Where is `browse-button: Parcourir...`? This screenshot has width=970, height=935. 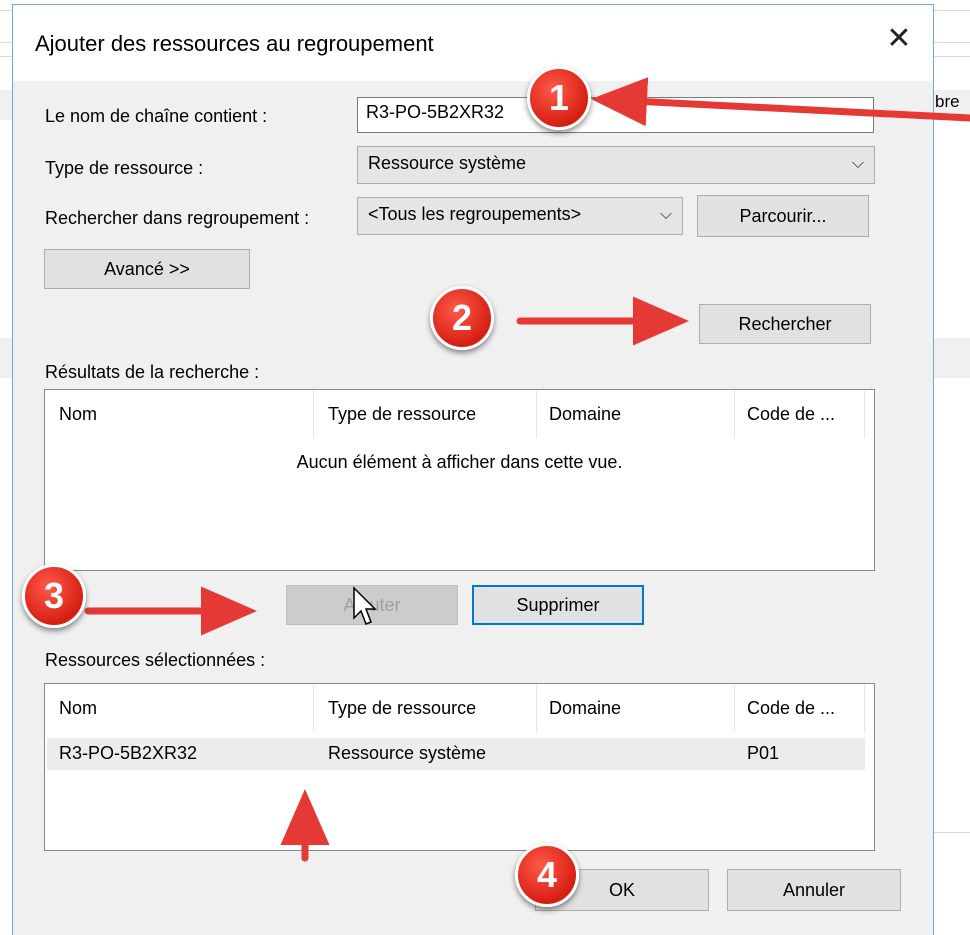
browse-button: Parcourir... is located at coordinates (783, 216).